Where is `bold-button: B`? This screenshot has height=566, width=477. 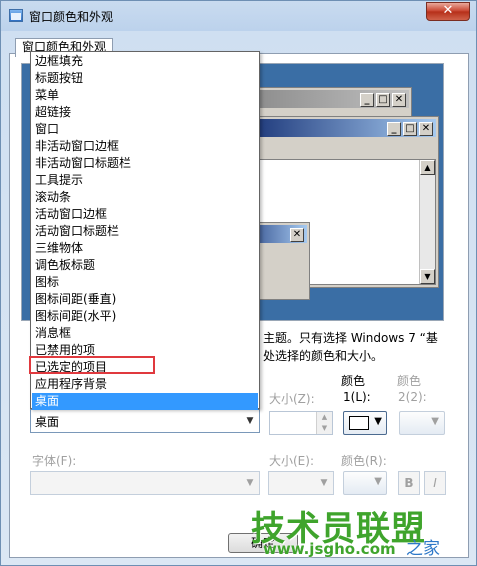 bold-button: B is located at coordinates (409, 483).